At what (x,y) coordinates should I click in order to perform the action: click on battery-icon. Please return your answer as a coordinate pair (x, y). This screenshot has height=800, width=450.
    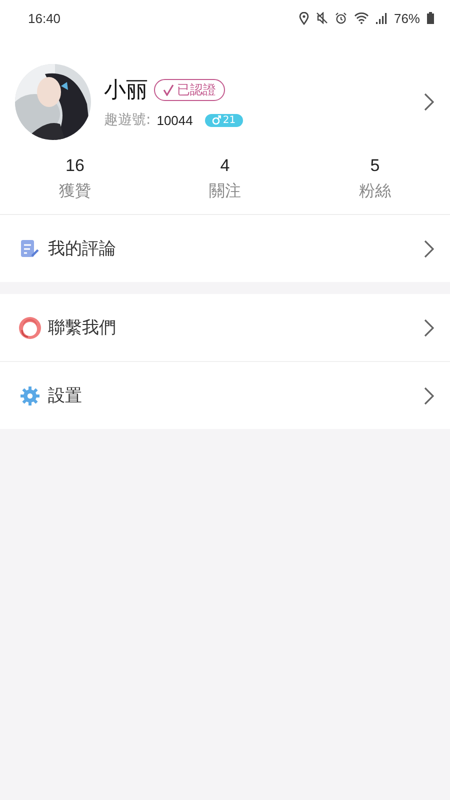
    Looking at the image, I should click on (430, 18).